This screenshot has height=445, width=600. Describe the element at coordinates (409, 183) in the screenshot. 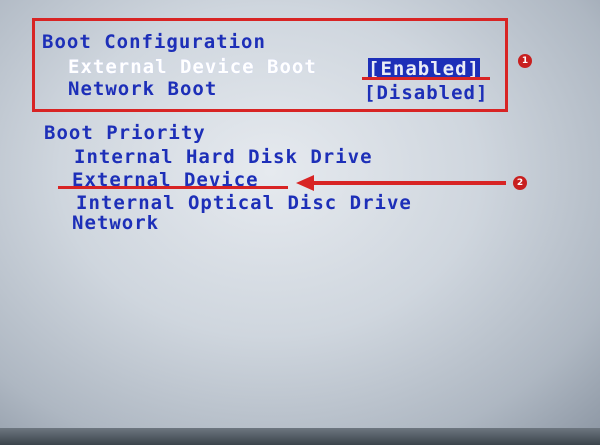

I see `annotation-arrow-shaft` at that location.